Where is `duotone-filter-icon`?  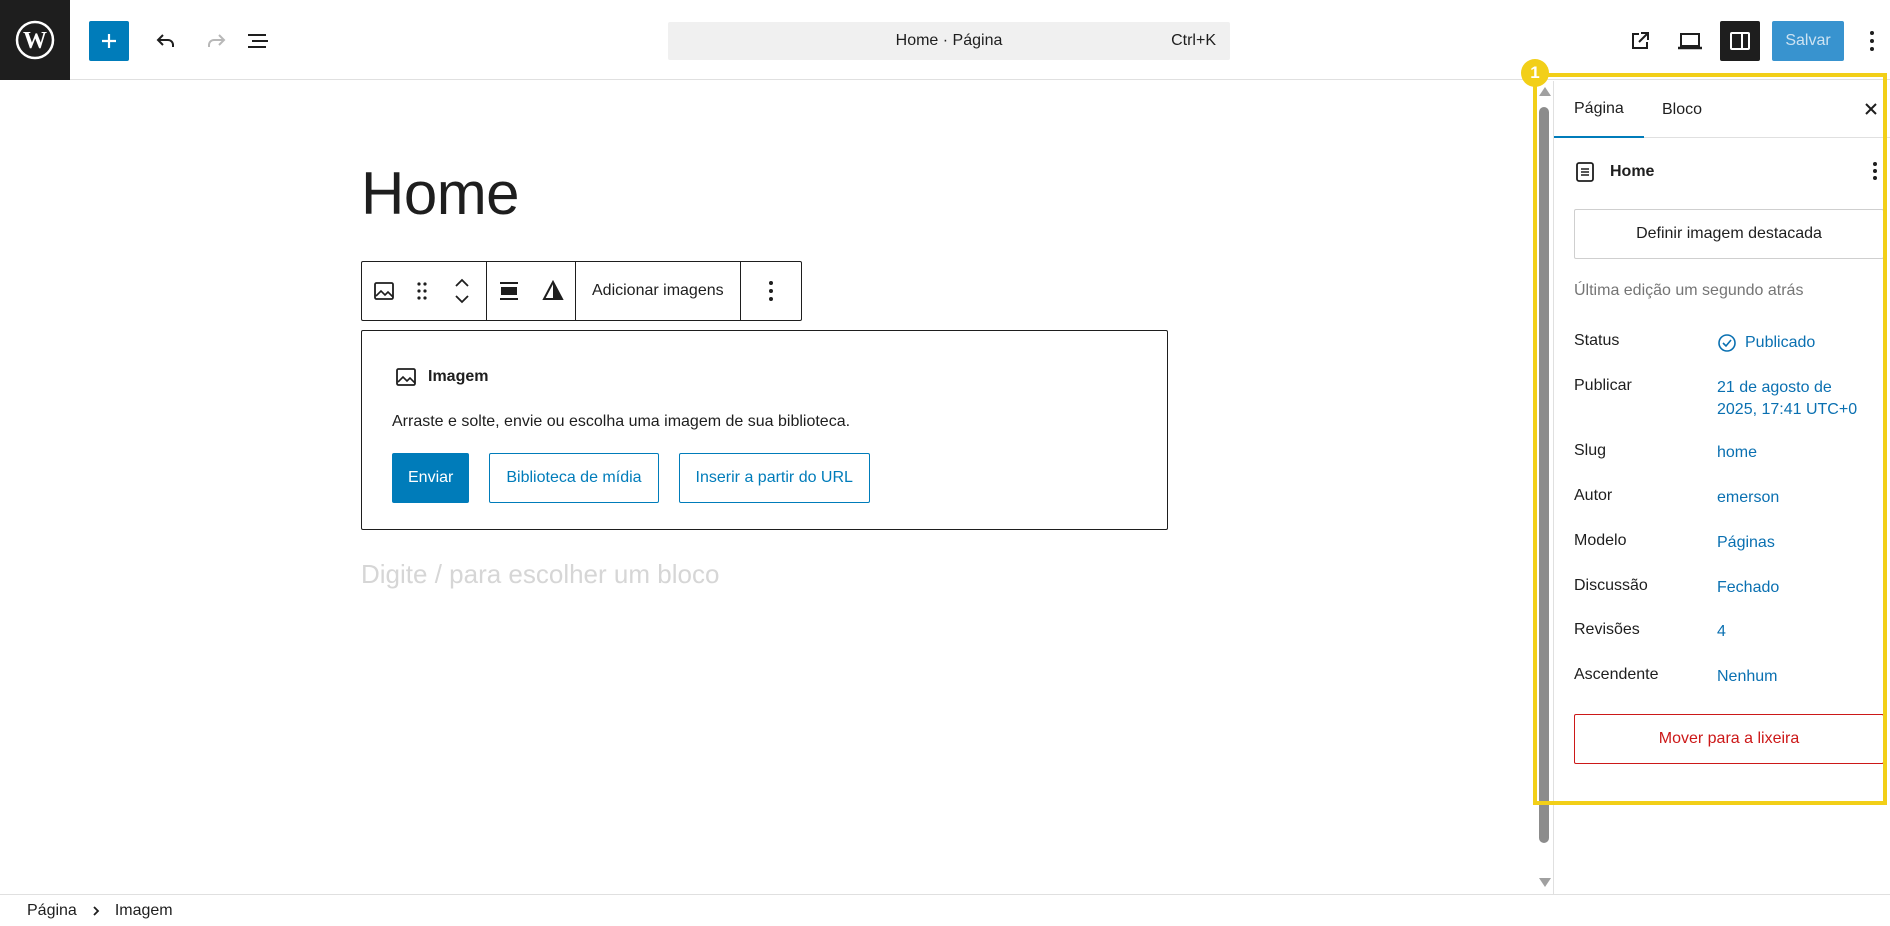
duotone-filter-icon is located at coordinates (553, 290).